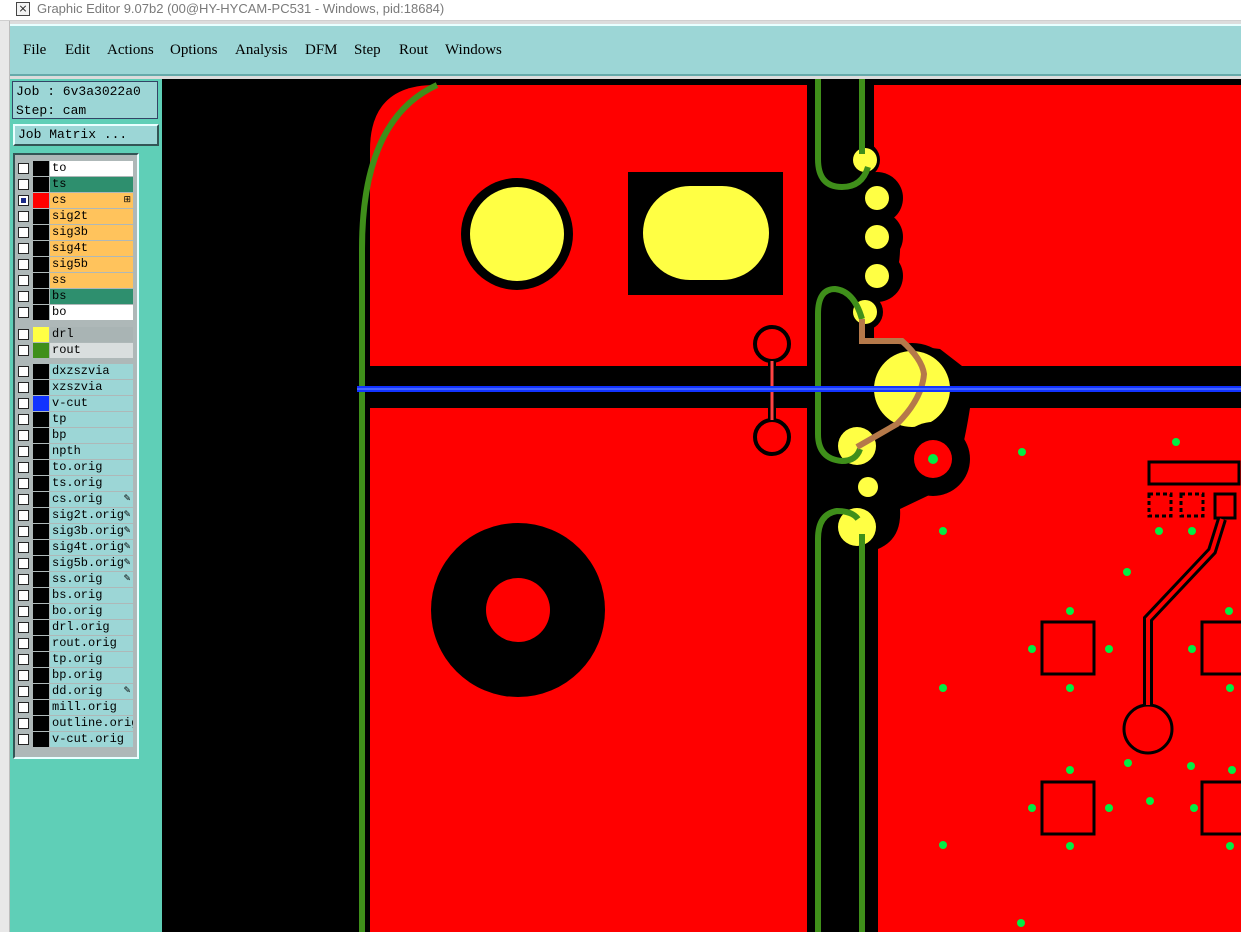 The width and height of the screenshot is (1241, 932). I want to click on layer-row-drl: drl, so click(75, 334).